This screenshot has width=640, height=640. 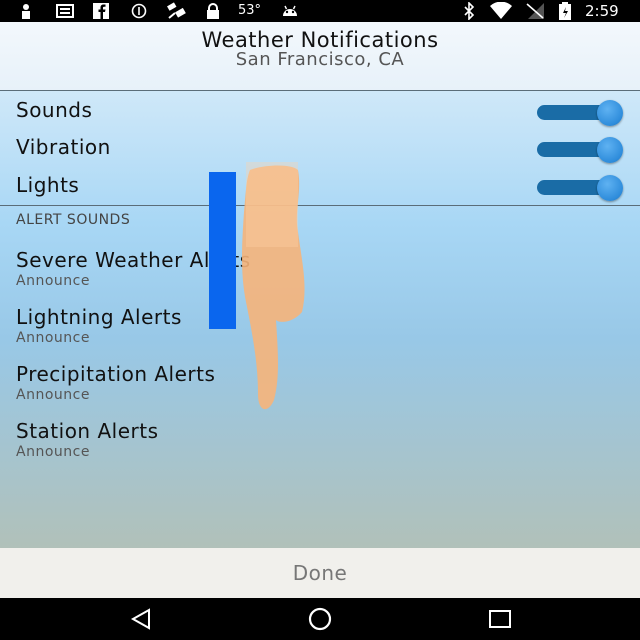 I want to click on precipitation-alerts-item: Precipitation Alerts Announce, so click(x=316, y=388).